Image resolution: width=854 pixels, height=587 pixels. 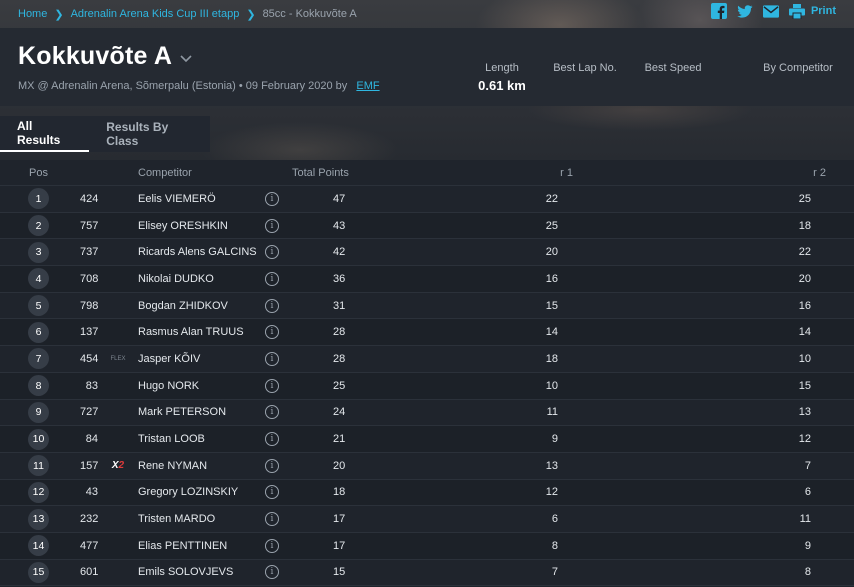 I want to click on competitor-name: Bogdan ZHIDKOV, so click(x=201, y=306).